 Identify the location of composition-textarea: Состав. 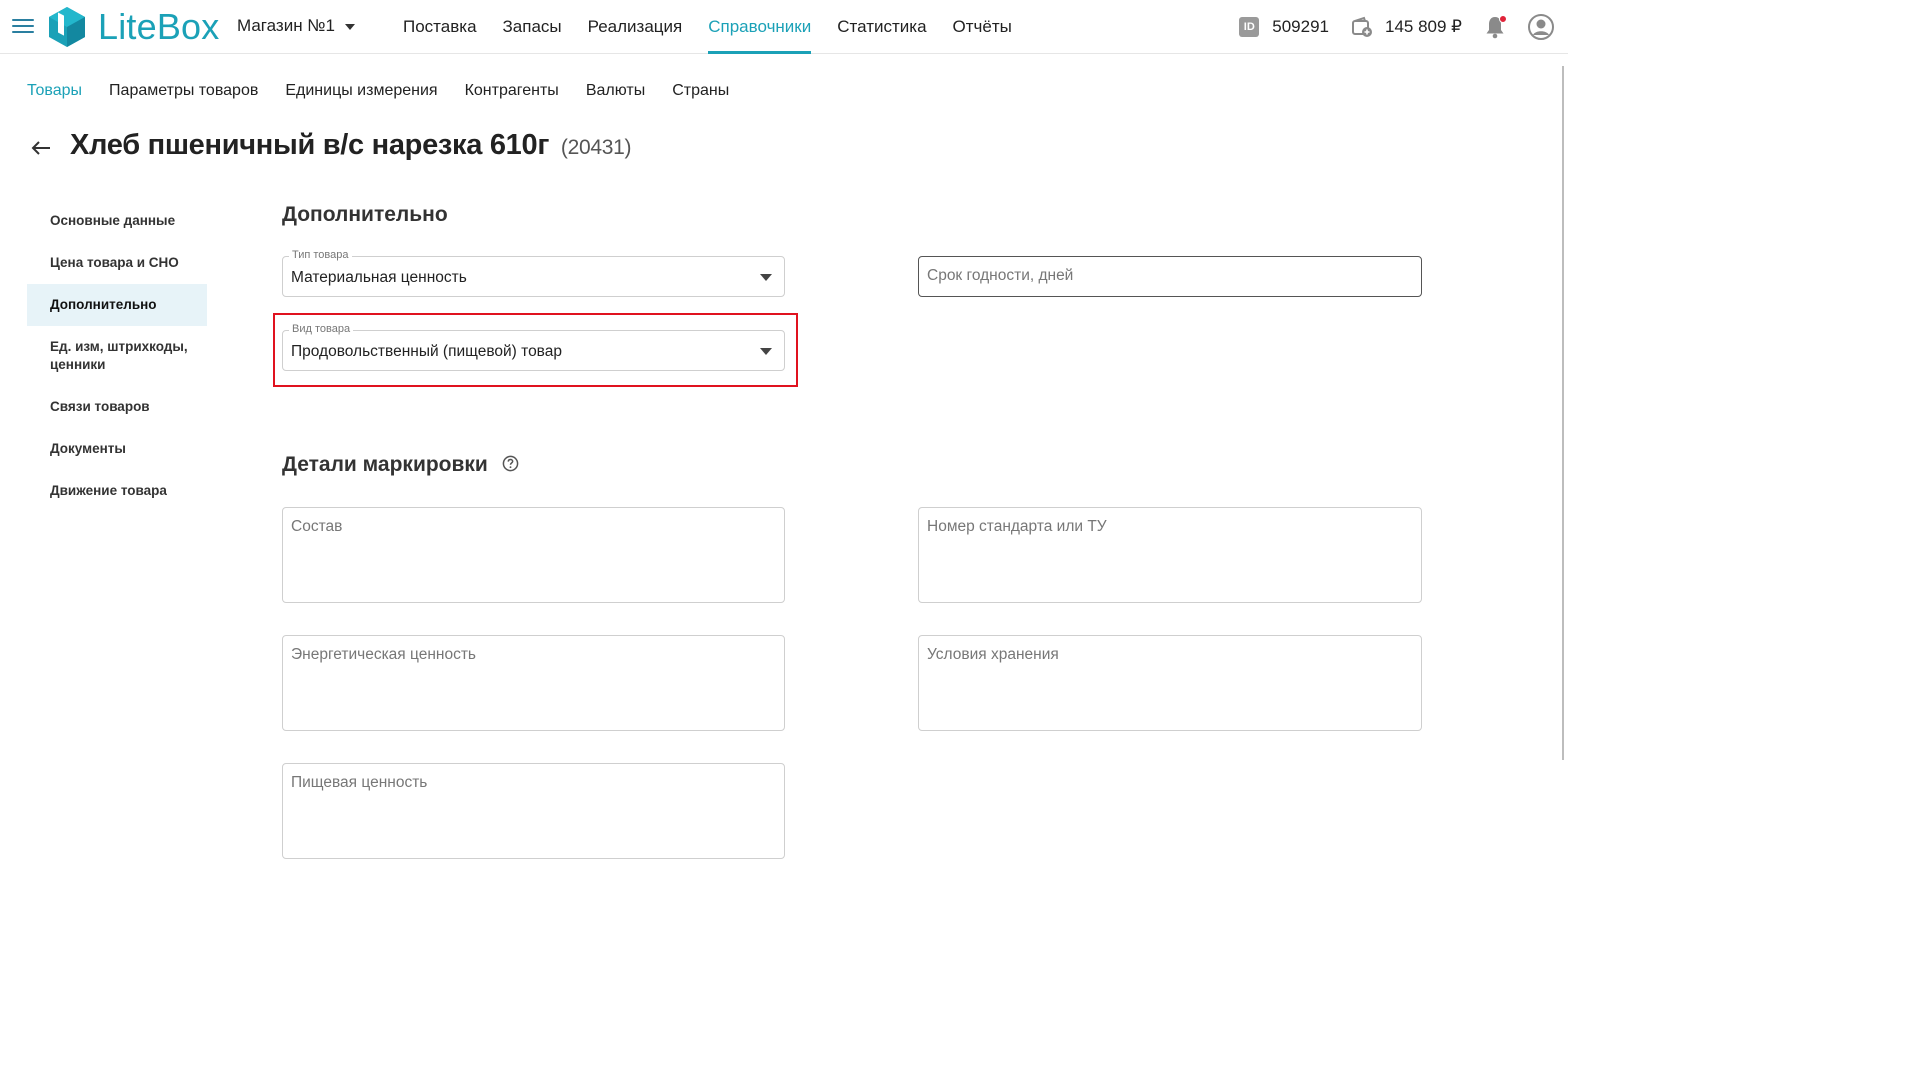
(533, 555).